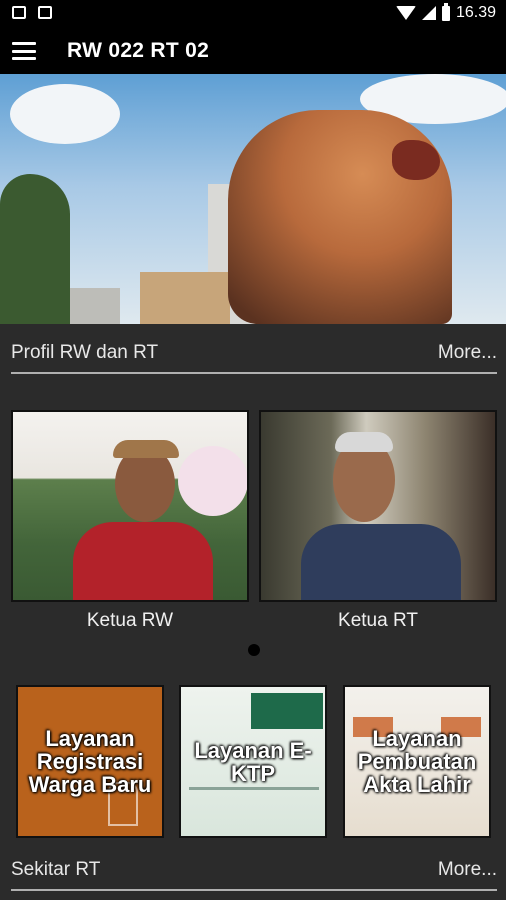 This screenshot has width=506, height=900. I want to click on service-akta-lahir-text: Layanan Pembuatan Akta Lahir, so click(417, 761).